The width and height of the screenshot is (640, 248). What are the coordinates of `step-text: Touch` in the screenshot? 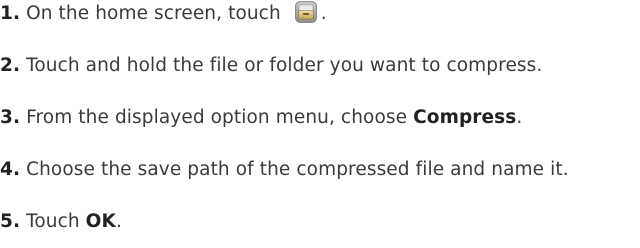 It's located at (53, 221).